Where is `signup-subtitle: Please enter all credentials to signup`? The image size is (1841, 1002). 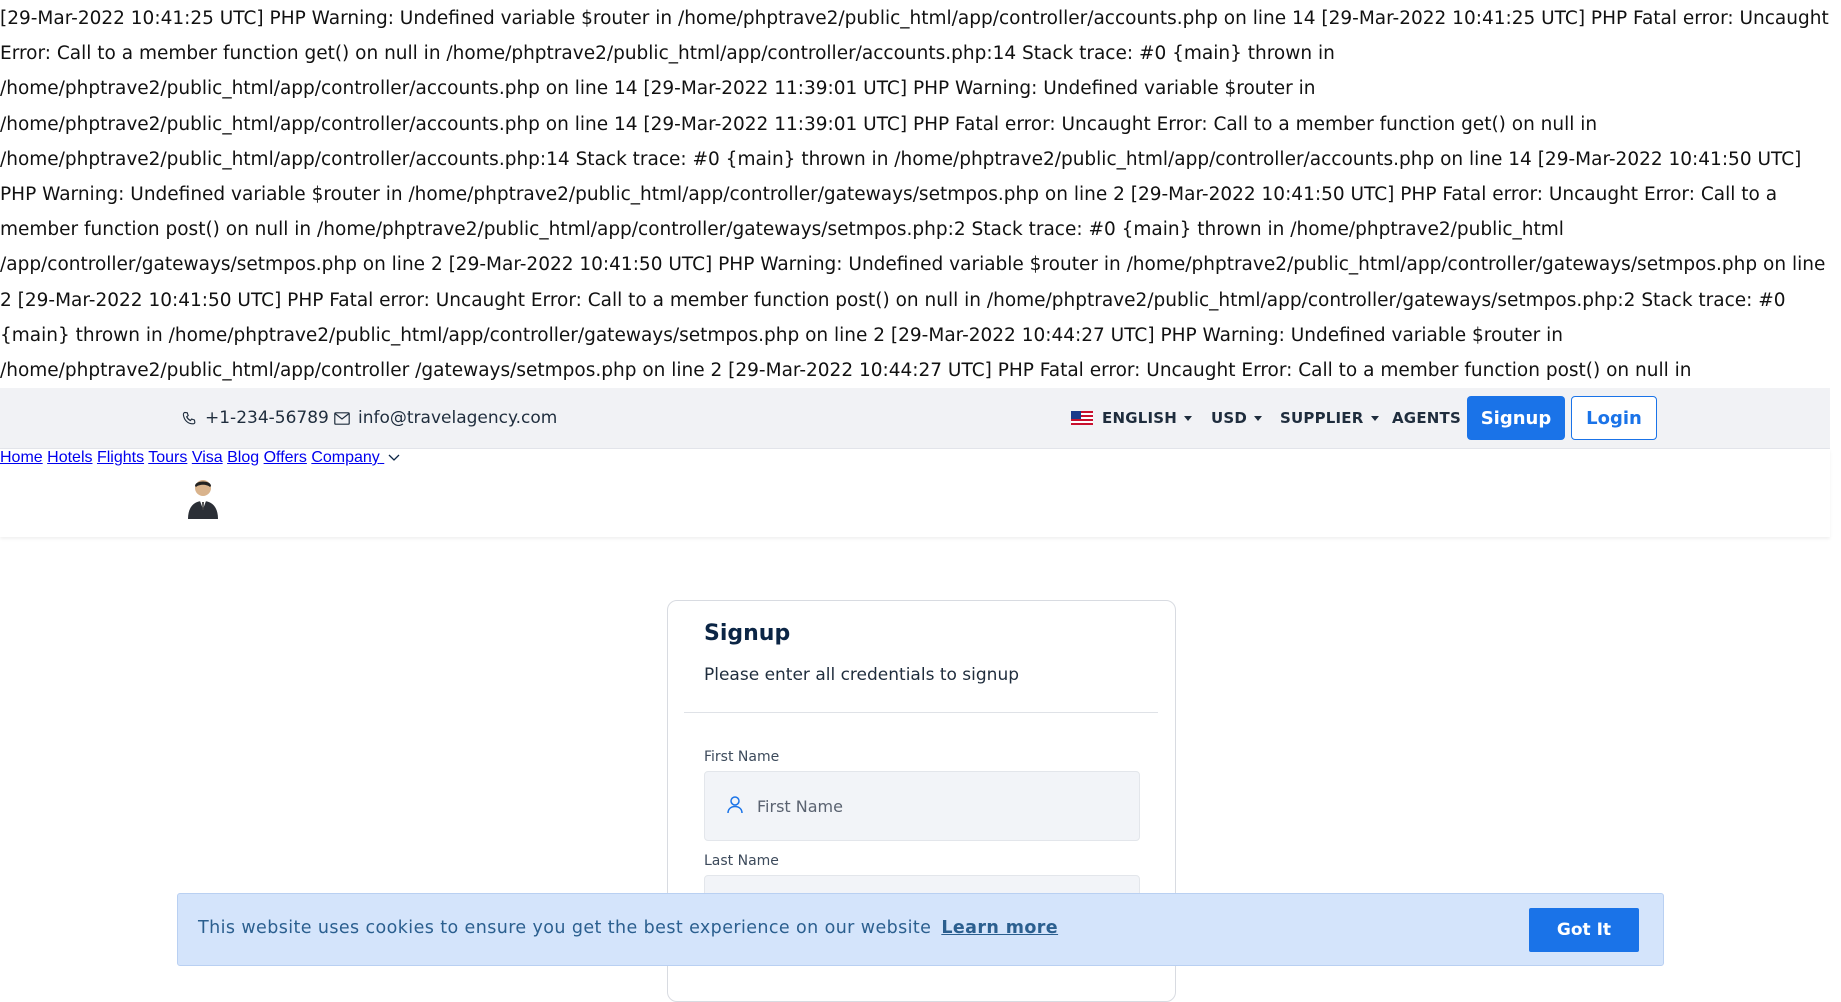
signup-subtitle: Please enter all credentials to signup is located at coordinates (862, 675).